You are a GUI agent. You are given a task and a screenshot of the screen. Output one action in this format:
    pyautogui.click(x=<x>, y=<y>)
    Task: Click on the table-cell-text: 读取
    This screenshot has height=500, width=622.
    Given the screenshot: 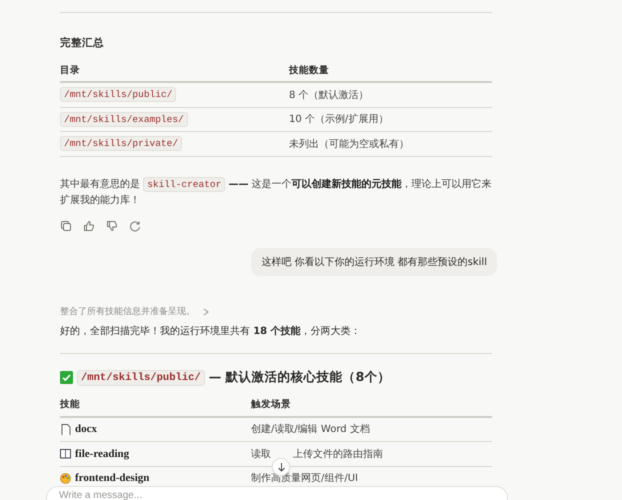 What is the action you would take?
    pyautogui.click(x=261, y=454)
    